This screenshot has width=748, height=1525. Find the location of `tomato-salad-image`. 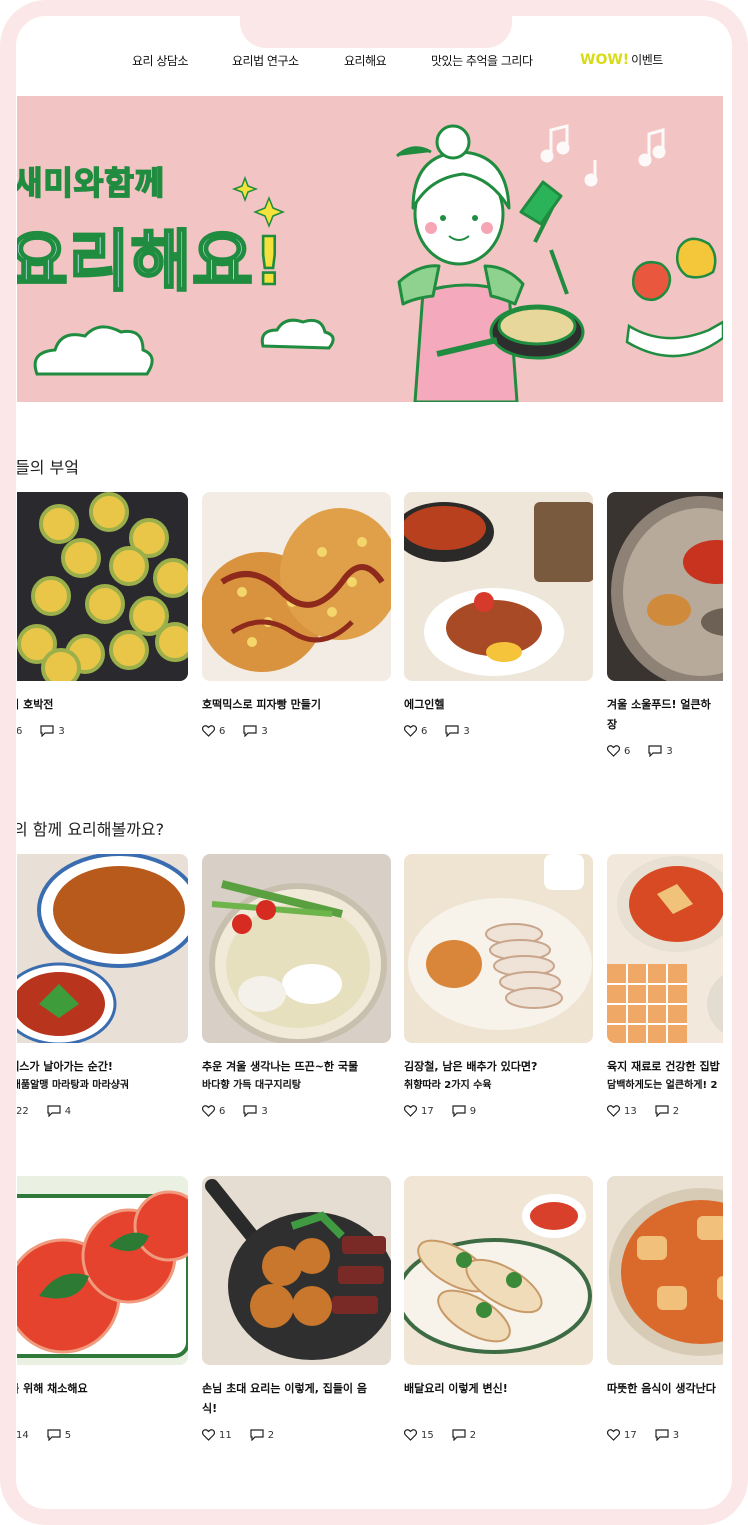

tomato-salad-image is located at coordinates (102, 1270).